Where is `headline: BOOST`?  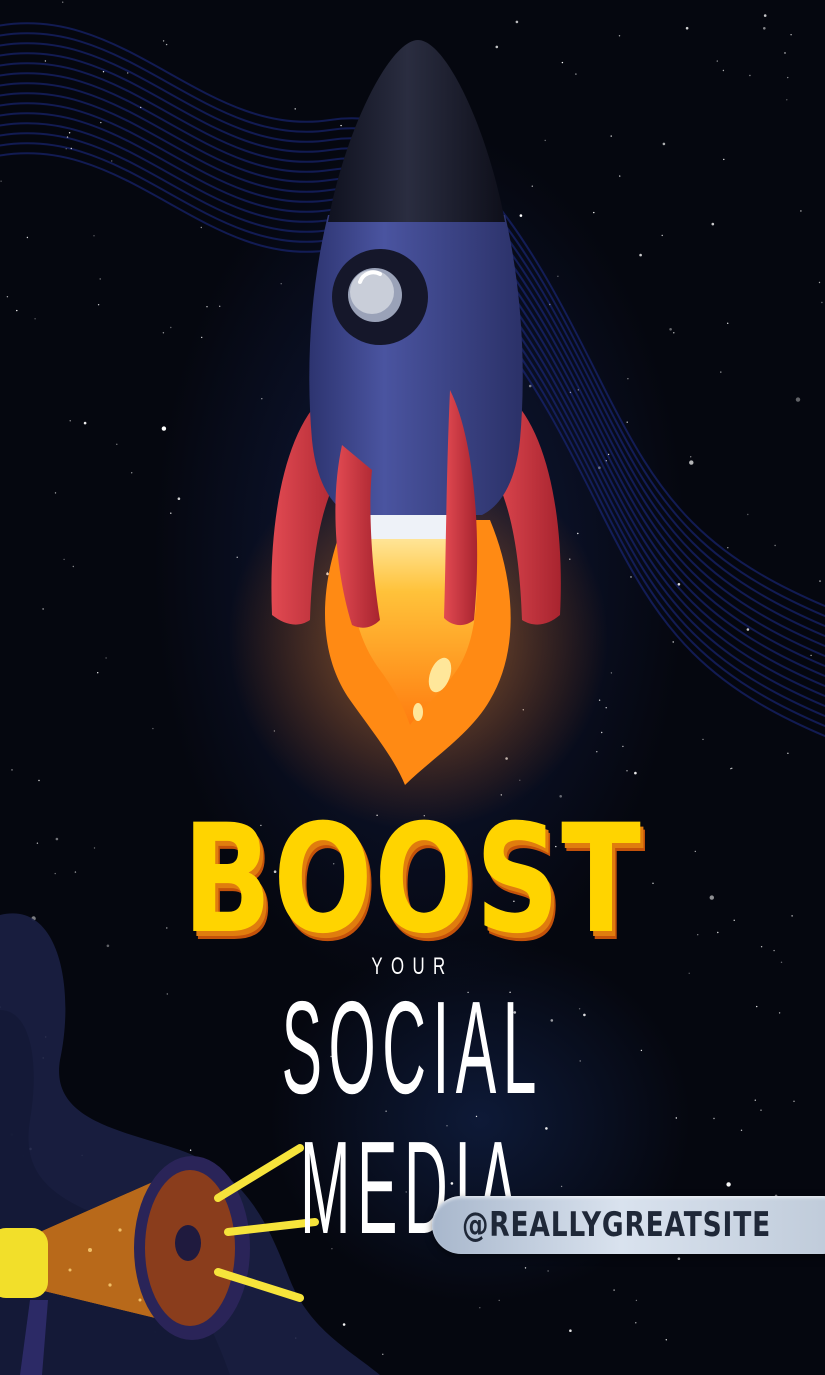 headline: BOOST is located at coordinates (412, 880).